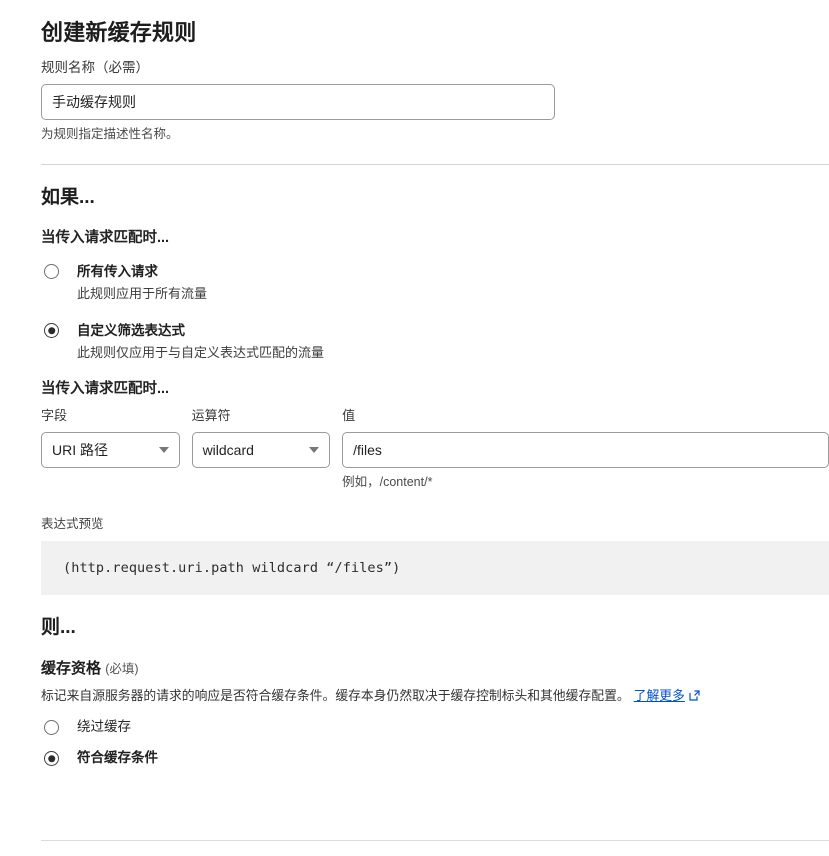  What do you see at coordinates (142, 282) in the screenshot?
I see `radio-option-body: 所有传入请求 此规则应用于所有流量` at bounding box center [142, 282].